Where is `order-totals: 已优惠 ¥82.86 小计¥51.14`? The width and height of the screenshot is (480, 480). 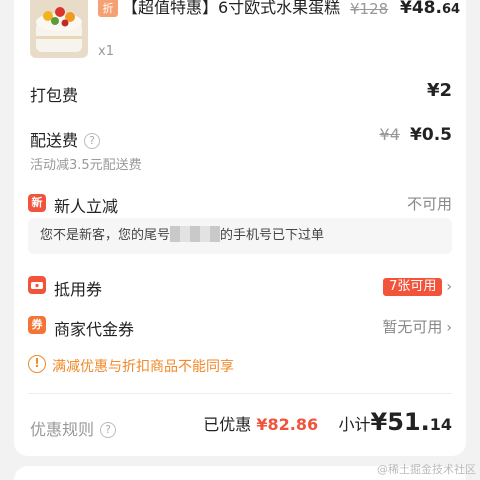
order-totals: 已优惠 ¥82.86 小计¥51.14 is located at coordinates (327, 422).